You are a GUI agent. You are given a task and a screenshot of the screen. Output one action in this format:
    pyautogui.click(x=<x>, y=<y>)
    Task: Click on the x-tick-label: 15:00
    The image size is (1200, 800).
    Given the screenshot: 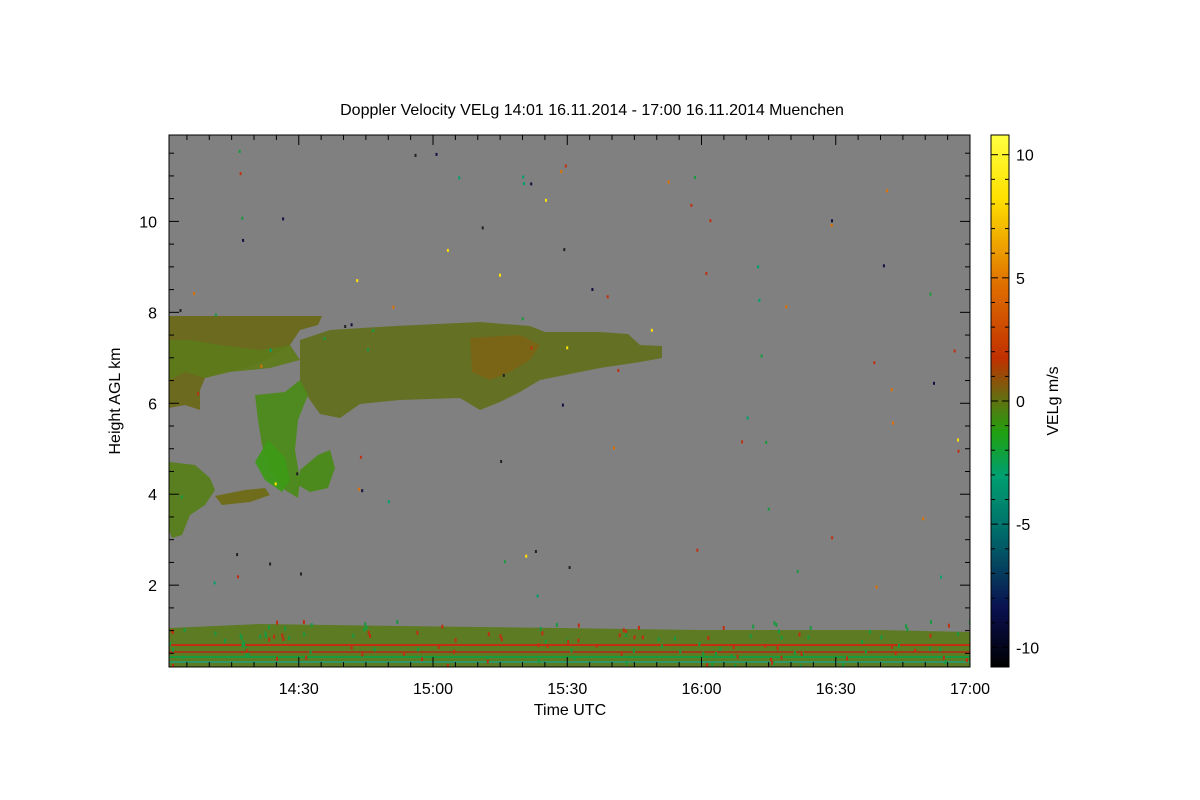 What is the action you would take?
    pyautogui.click(x=433, y=689)
    